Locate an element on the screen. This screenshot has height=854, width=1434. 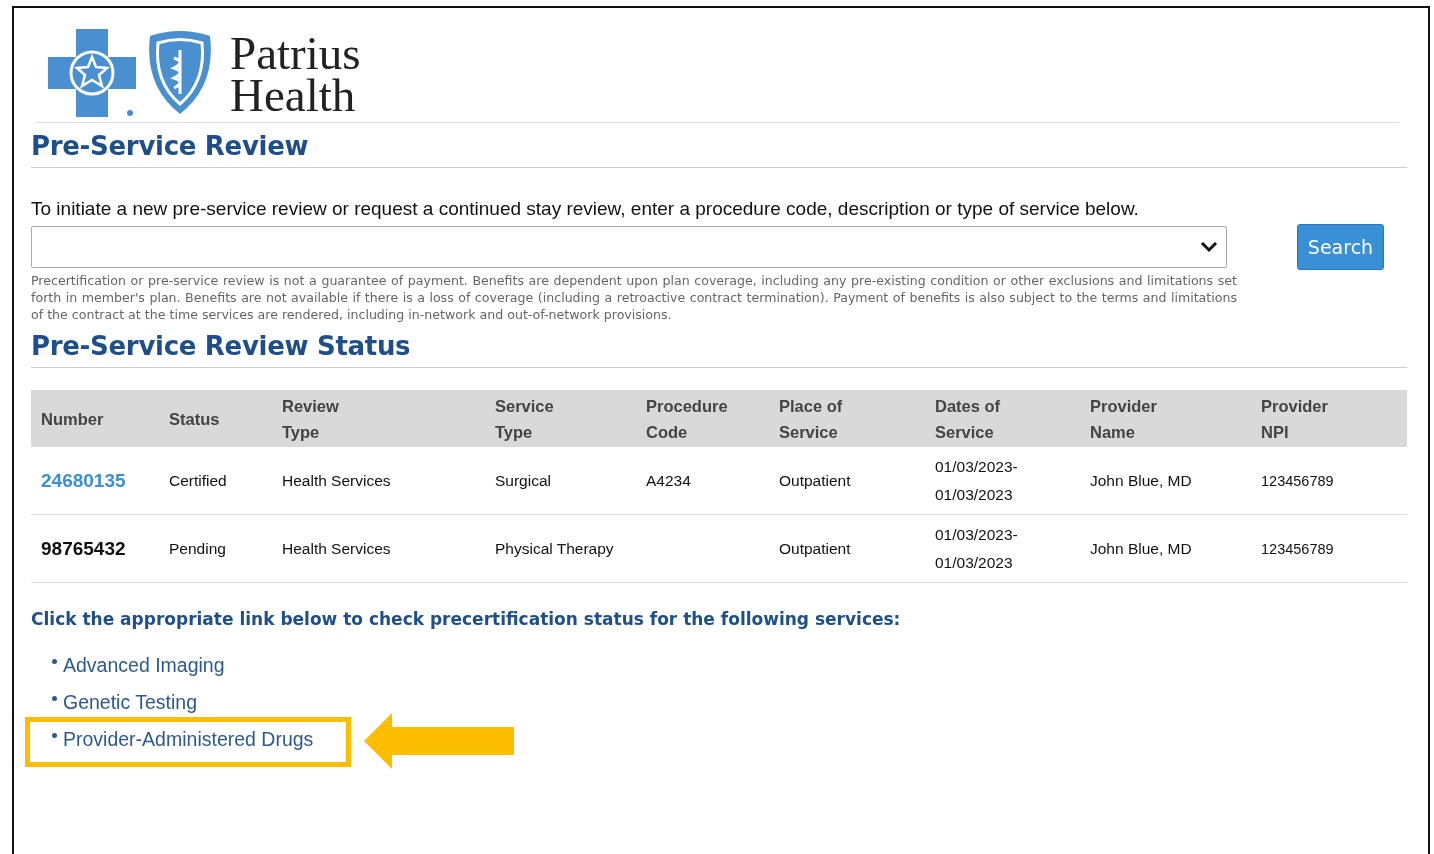
service-link: Provider-Administered Drugs is located at coordinates (188, 739).